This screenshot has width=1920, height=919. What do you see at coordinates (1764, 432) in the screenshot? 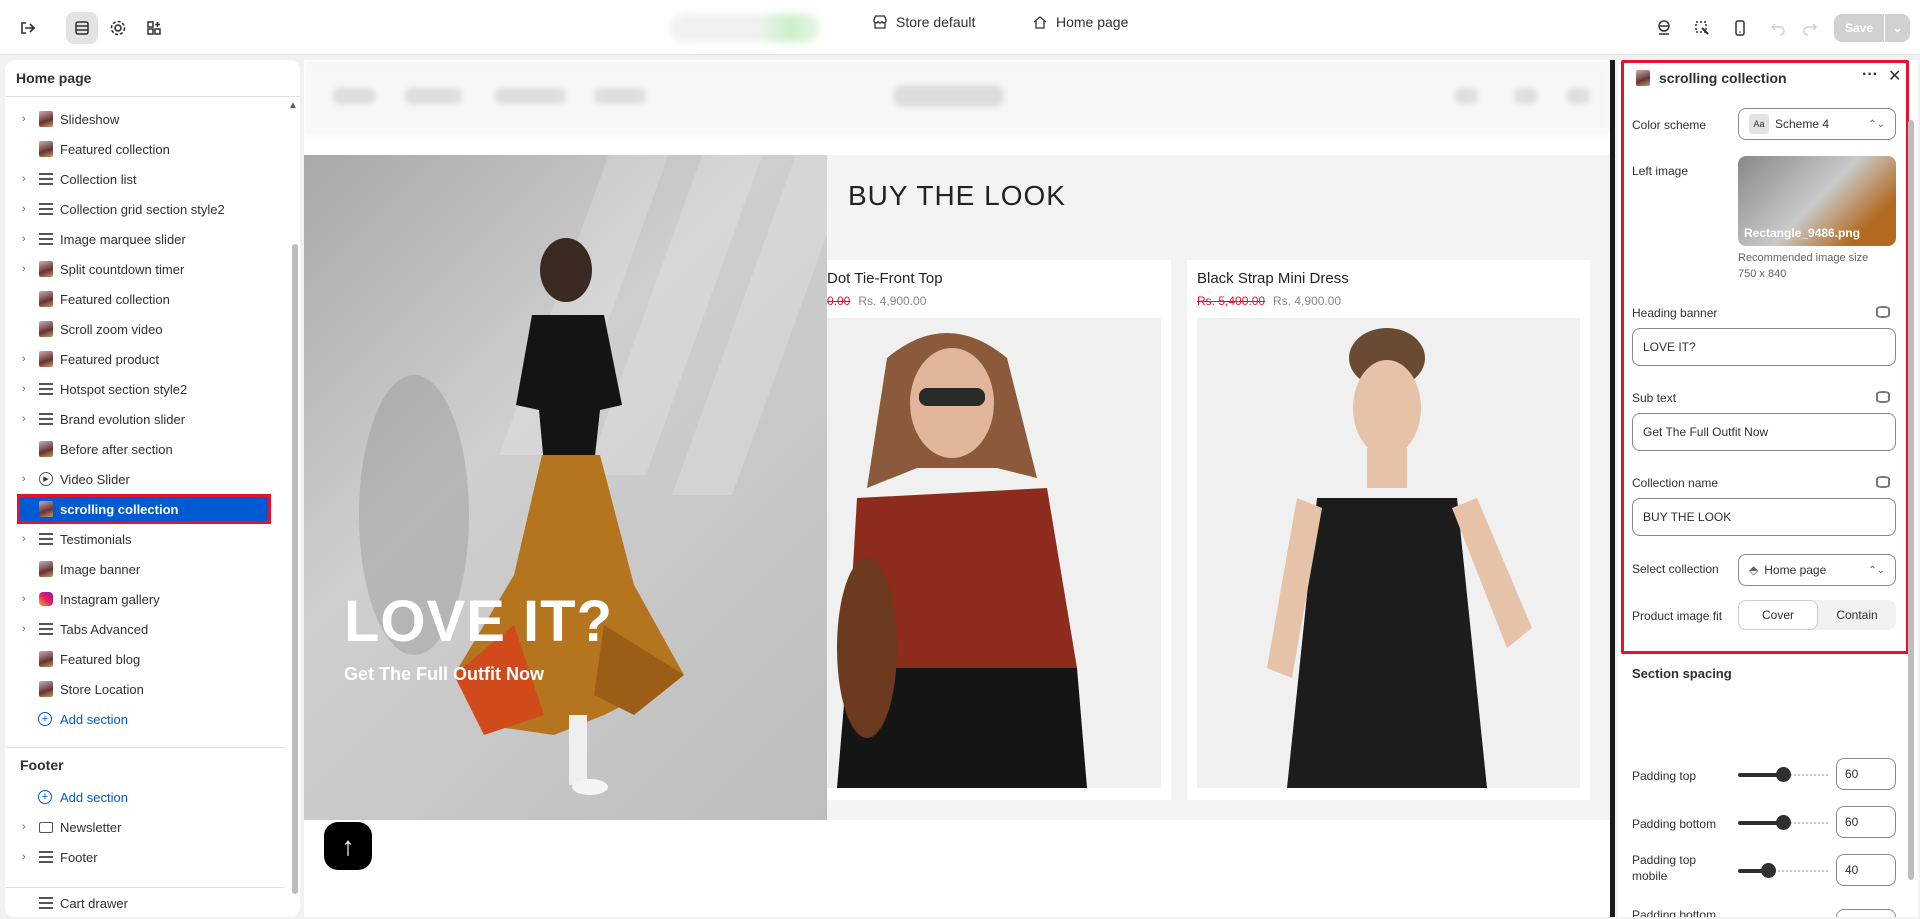
I see `sub-text-input: Get The Full Outfit Now` at bounding box center [1764, 432].